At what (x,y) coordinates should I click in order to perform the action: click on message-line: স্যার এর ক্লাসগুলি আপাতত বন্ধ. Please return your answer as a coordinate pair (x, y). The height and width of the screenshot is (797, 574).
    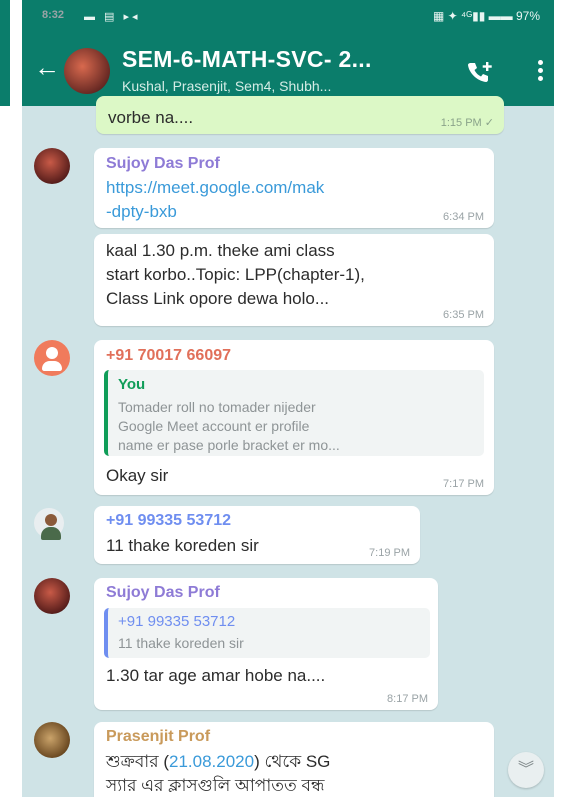
    Looking at the image, I should click on (215, 785).